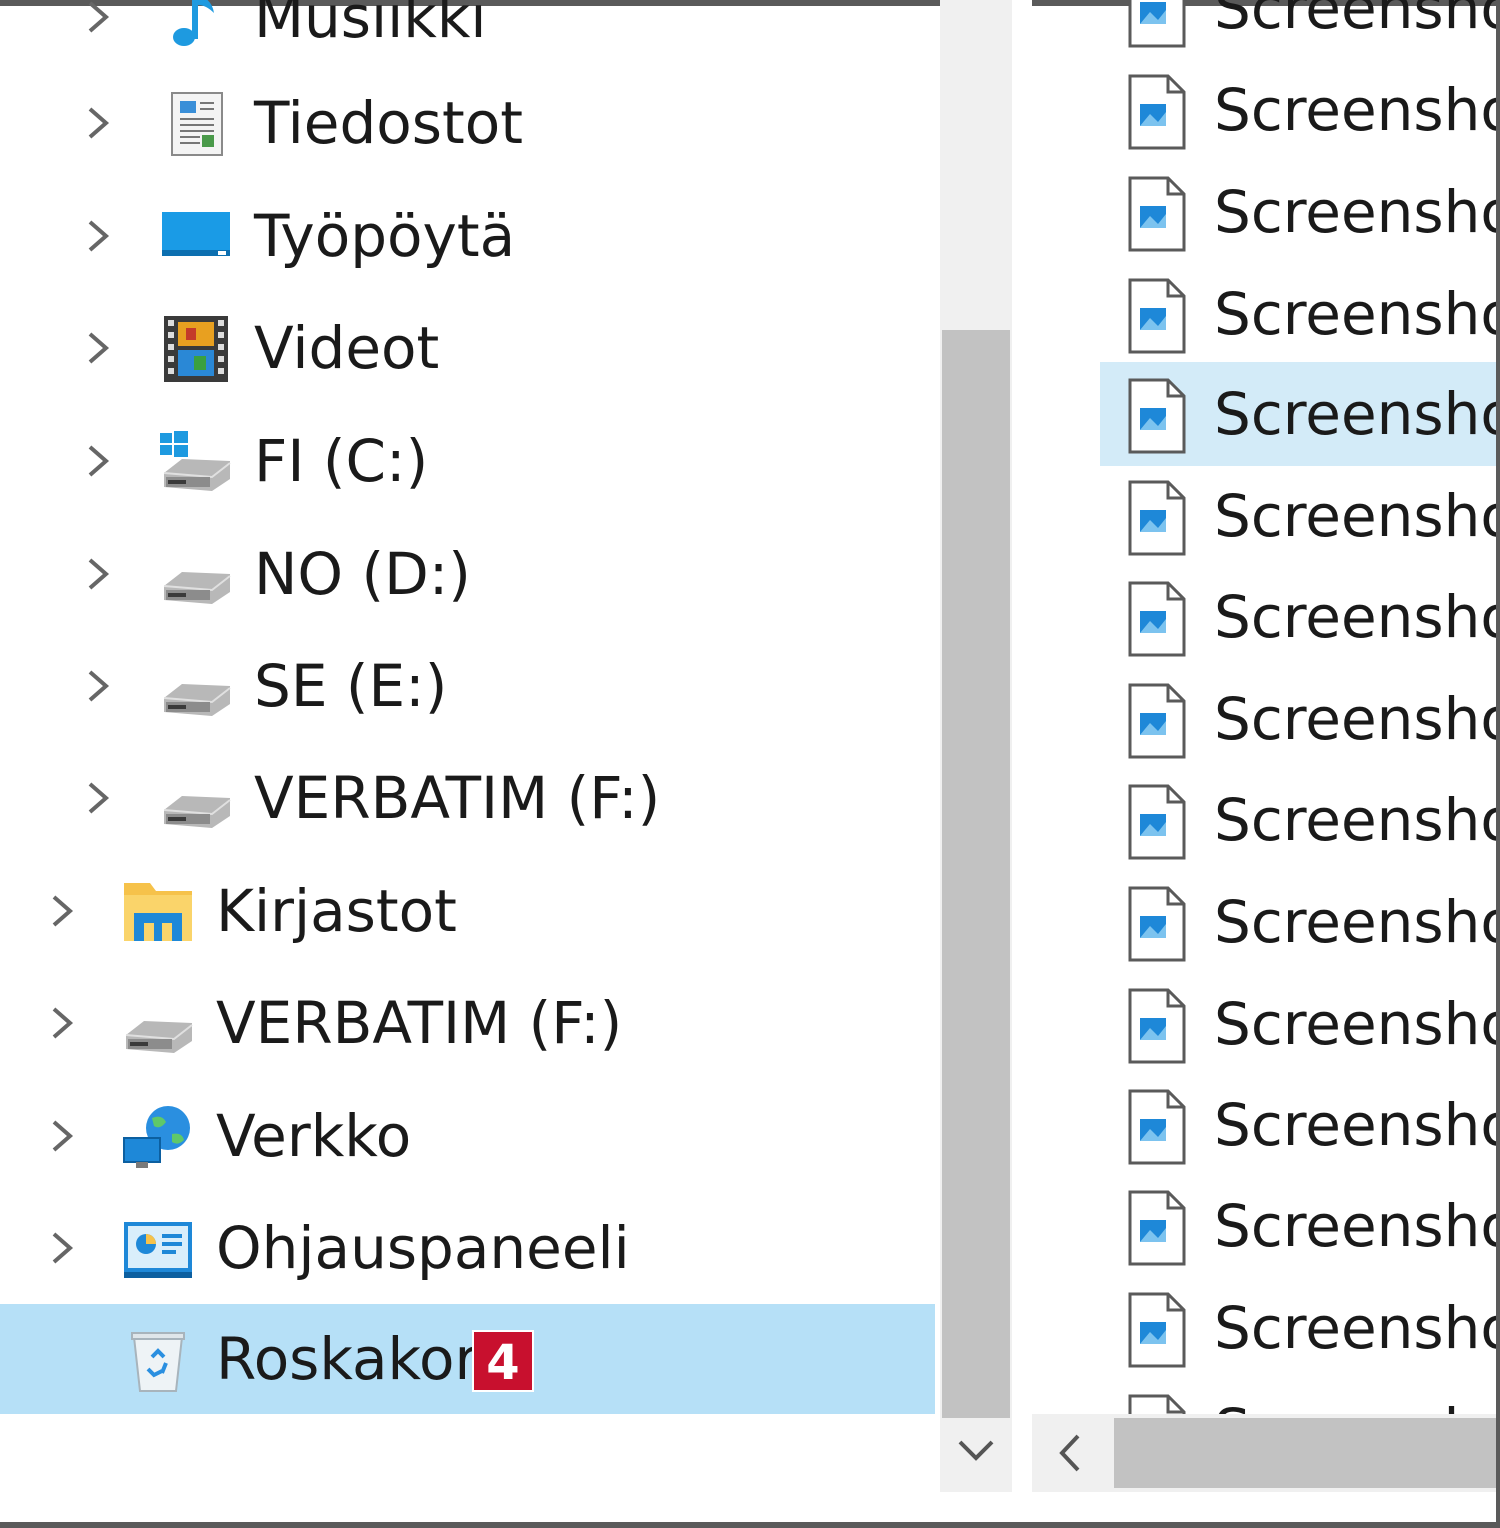 The height and width of the screenshot is (1528, 1500). What do you see at coordinates (388, 123) in the screenshot?
I see `nav-item-label: Tiedostot` at bounding box center [388, 123].